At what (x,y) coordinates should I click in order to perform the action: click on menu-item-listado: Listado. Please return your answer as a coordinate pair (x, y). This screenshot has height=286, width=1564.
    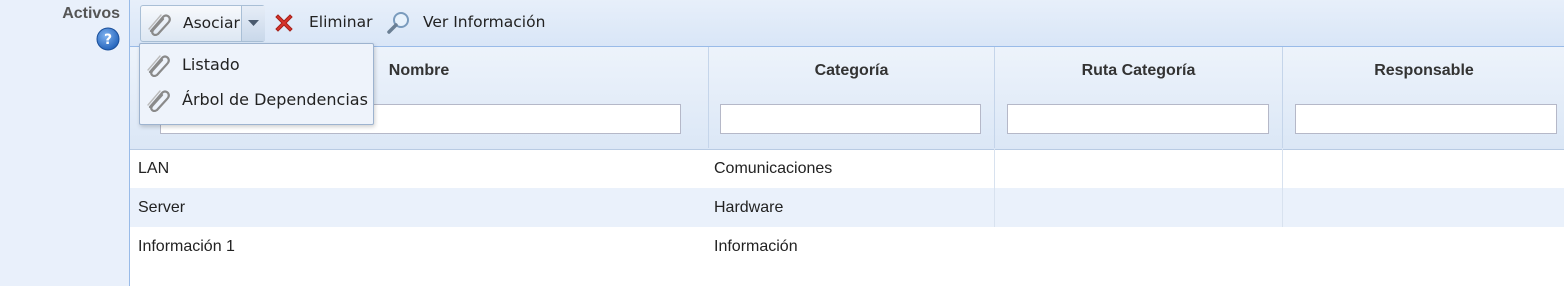
    Looking at the image, I should click on (256, 65).